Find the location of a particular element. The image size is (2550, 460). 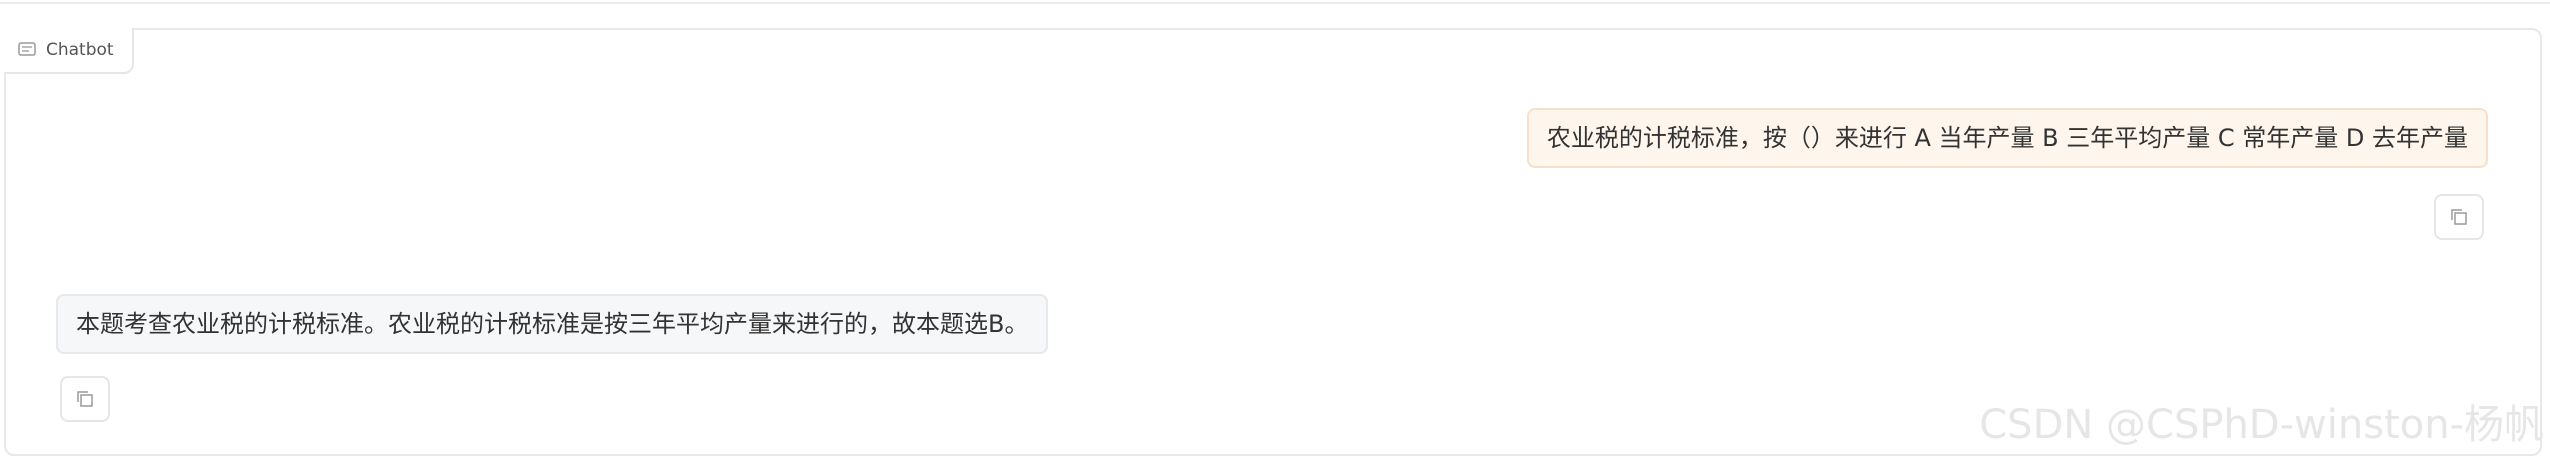

bot-message: 本题考查农业税的计税标准。农业税的计税标准是按三年平均产量来进行的，故本题选B。 is located at coordinates (552, 324).